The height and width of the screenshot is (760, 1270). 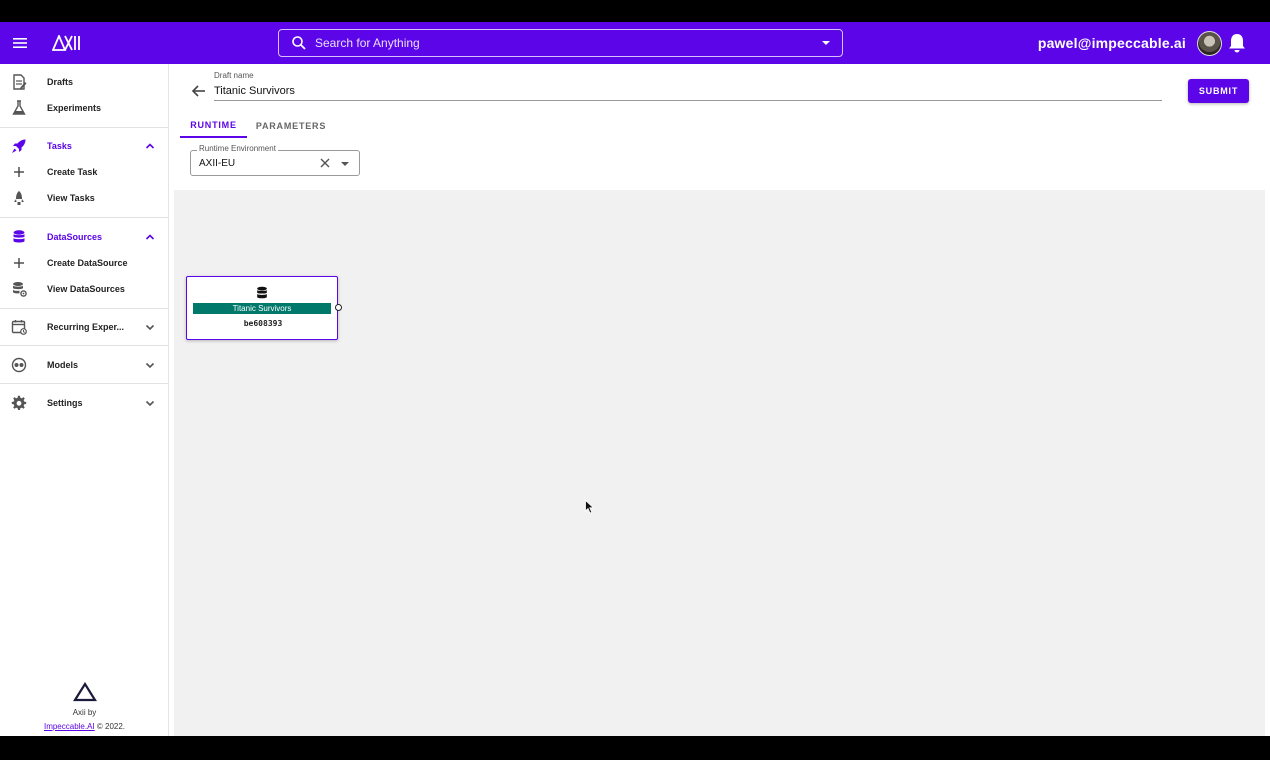 What do you see at coordinates (84, 146) in the screenshot?
I see `sidebar-item-tasks: Tasks` at bounding box center [84, 146].